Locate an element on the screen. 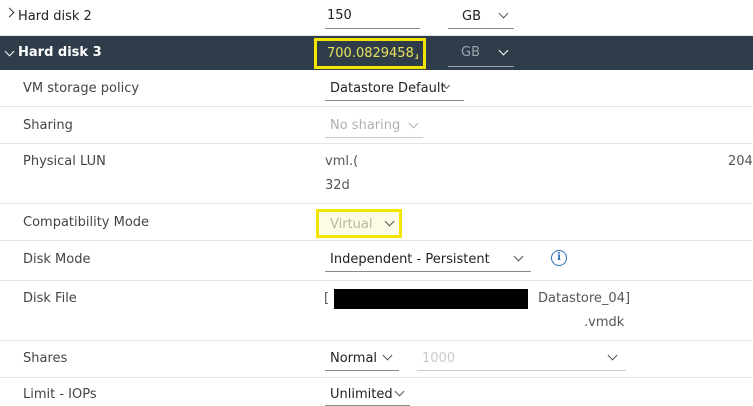 The image size is (753, 406). vm-storage-policy-row: VM storage policy Datastore Default is located at coordinates (376, 88).